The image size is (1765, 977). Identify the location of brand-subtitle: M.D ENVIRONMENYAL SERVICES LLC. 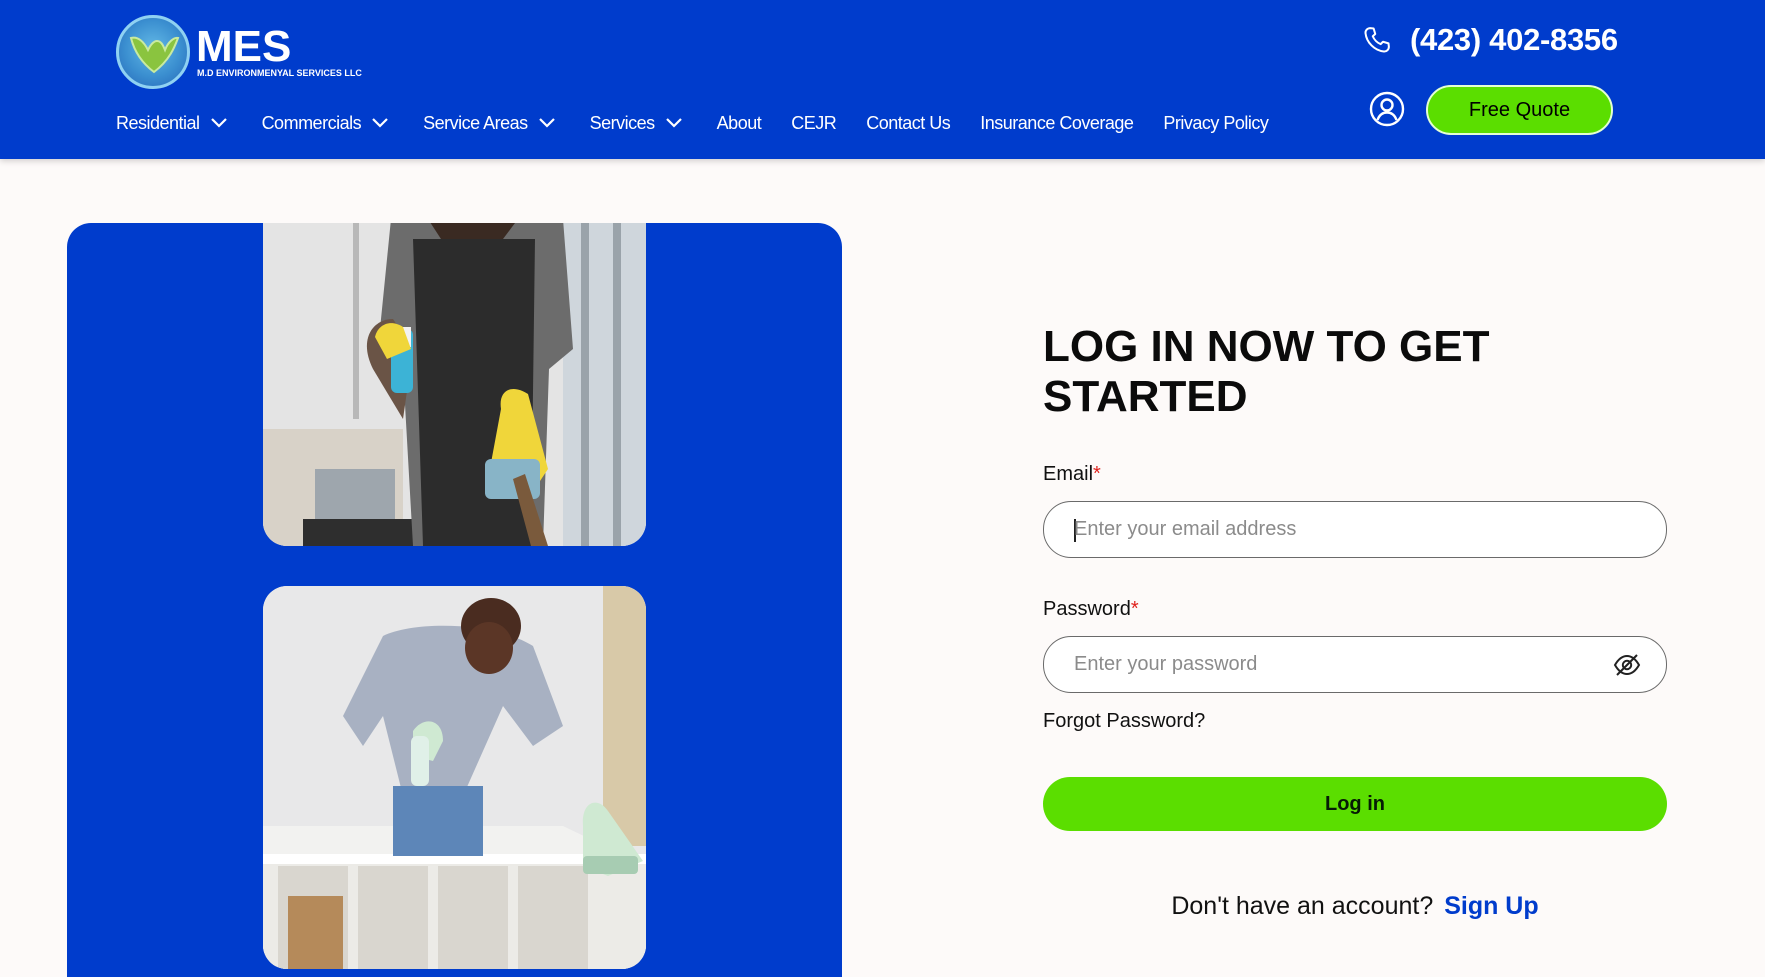
(279, 73).